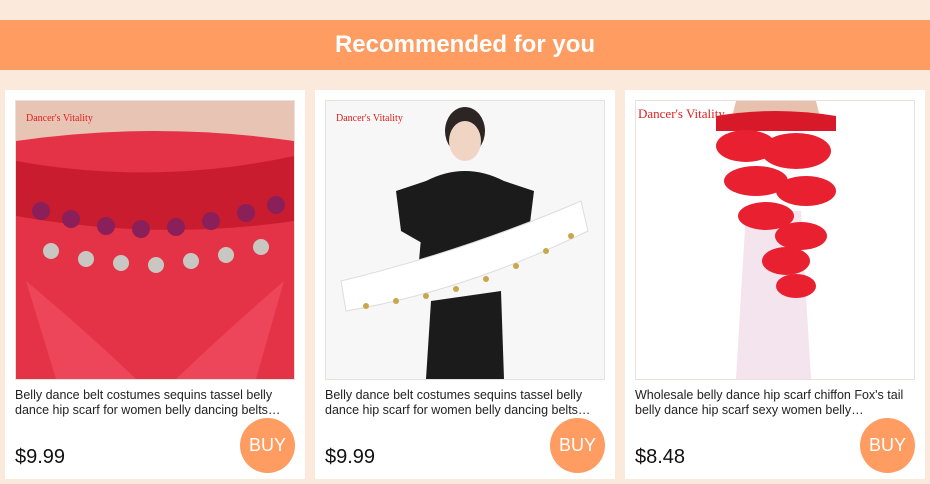  Describe the element at coordinates (660, 457) in the screenshot. I see `product-price: $8.48` at that location.